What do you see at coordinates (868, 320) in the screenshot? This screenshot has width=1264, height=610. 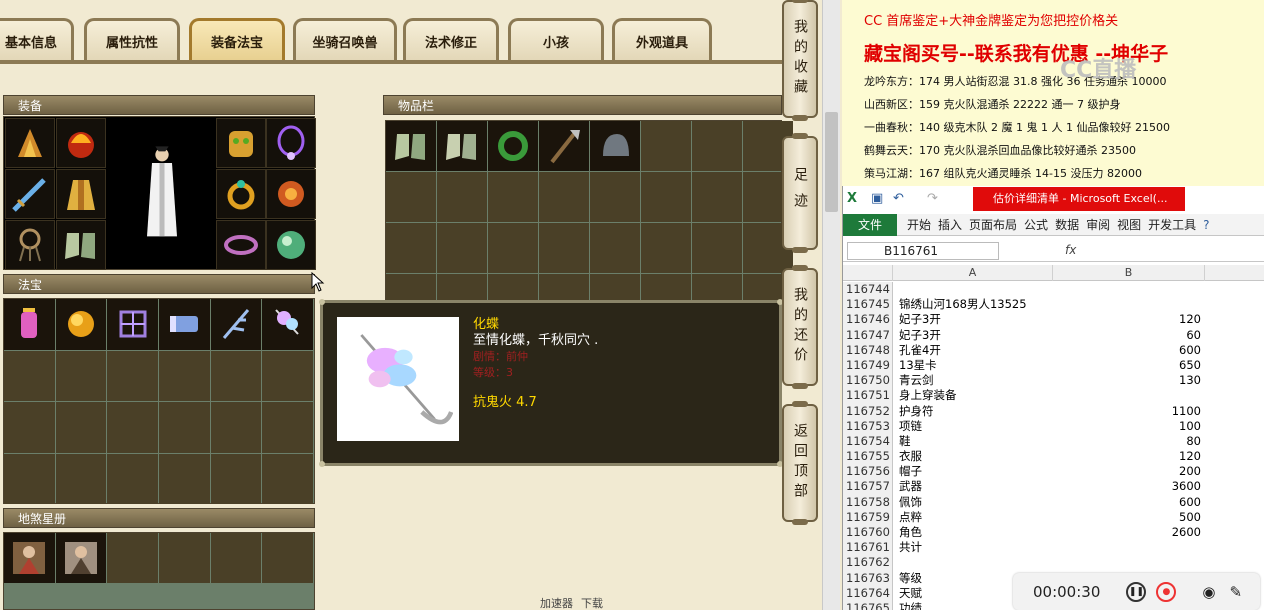 I see `row-number: 116746` at bounding box center [868, 320].